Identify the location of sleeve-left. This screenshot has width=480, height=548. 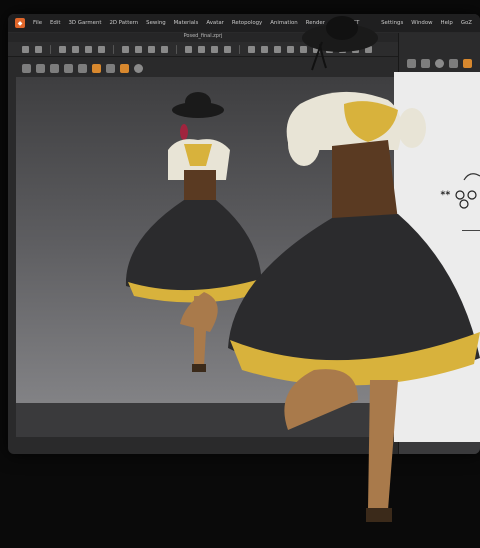
(304, 144).